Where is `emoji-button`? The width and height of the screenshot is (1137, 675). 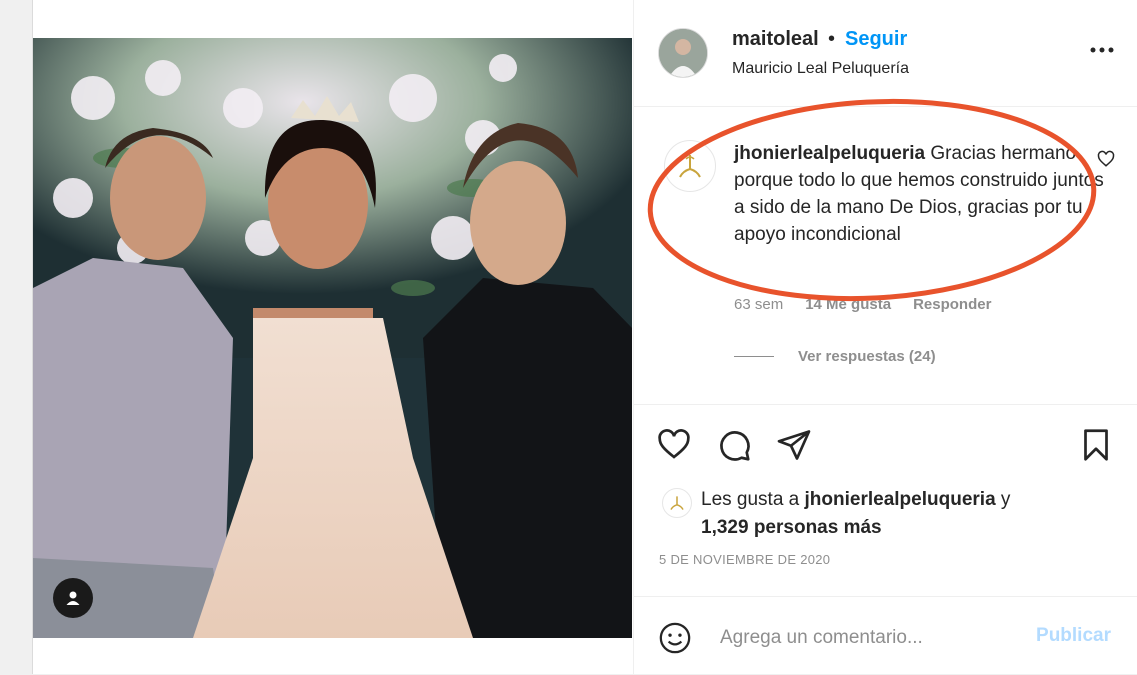 emoji-button is located at coordinates (675, 638).